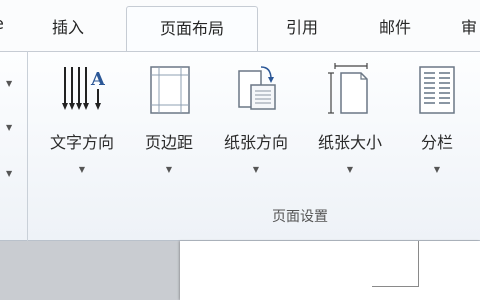 Image resolution: width=480 pixels, height=300 pixels. What do you see at coordinates (437, 90) in the screenshot?
I see `columns-icon` at bounding box center [437, 90].